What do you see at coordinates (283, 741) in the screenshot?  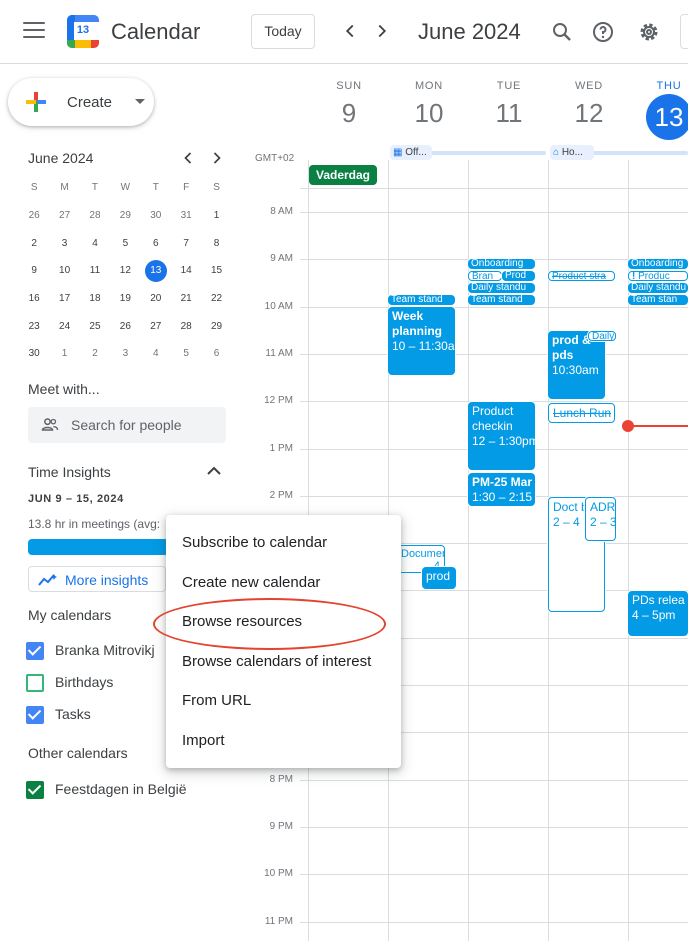 I see `menu-item-import: Import` at bounding box center [283, 741].